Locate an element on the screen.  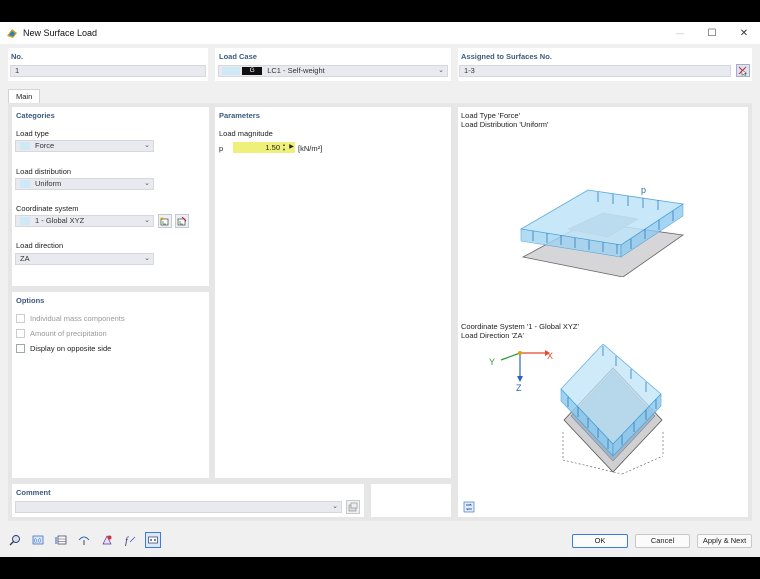
coordinate-system-value: 1 - Global XYZ is located at coordinates (60, 220).